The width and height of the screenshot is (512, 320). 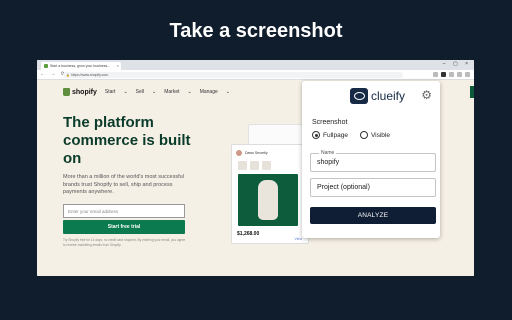 I want to click on clueify-extension-icon, so click(x=443, y=74).